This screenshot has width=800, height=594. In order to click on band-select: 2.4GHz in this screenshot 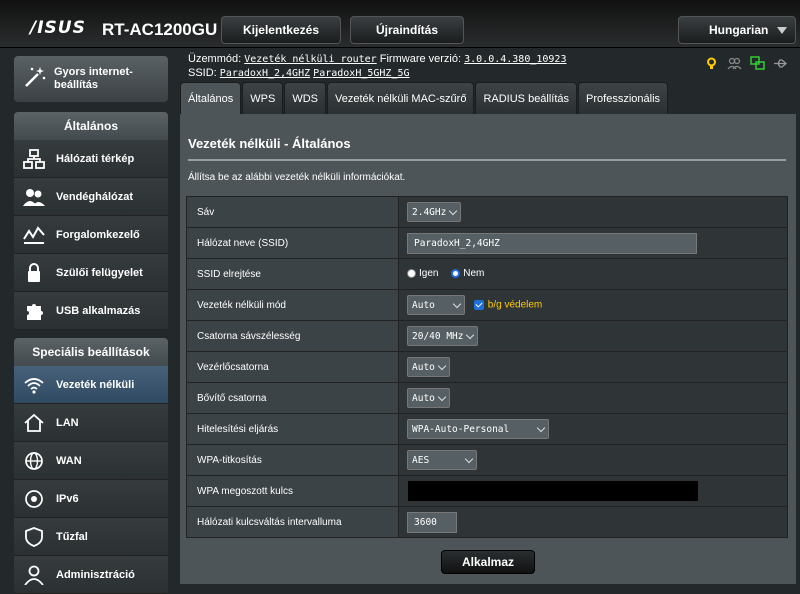, I will do `click(434, 212)`.